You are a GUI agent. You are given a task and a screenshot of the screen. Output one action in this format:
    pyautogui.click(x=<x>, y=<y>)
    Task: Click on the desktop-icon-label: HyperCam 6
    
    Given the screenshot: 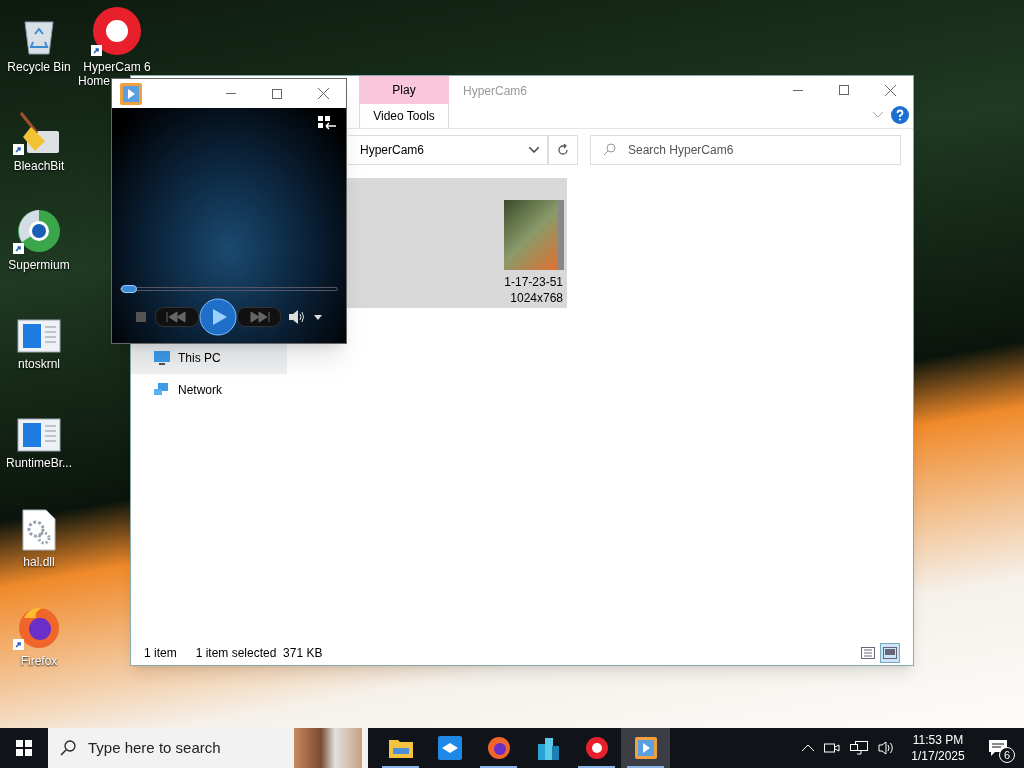 What is the action you would take?
    pyautogui.click(x=117, y=67)
    